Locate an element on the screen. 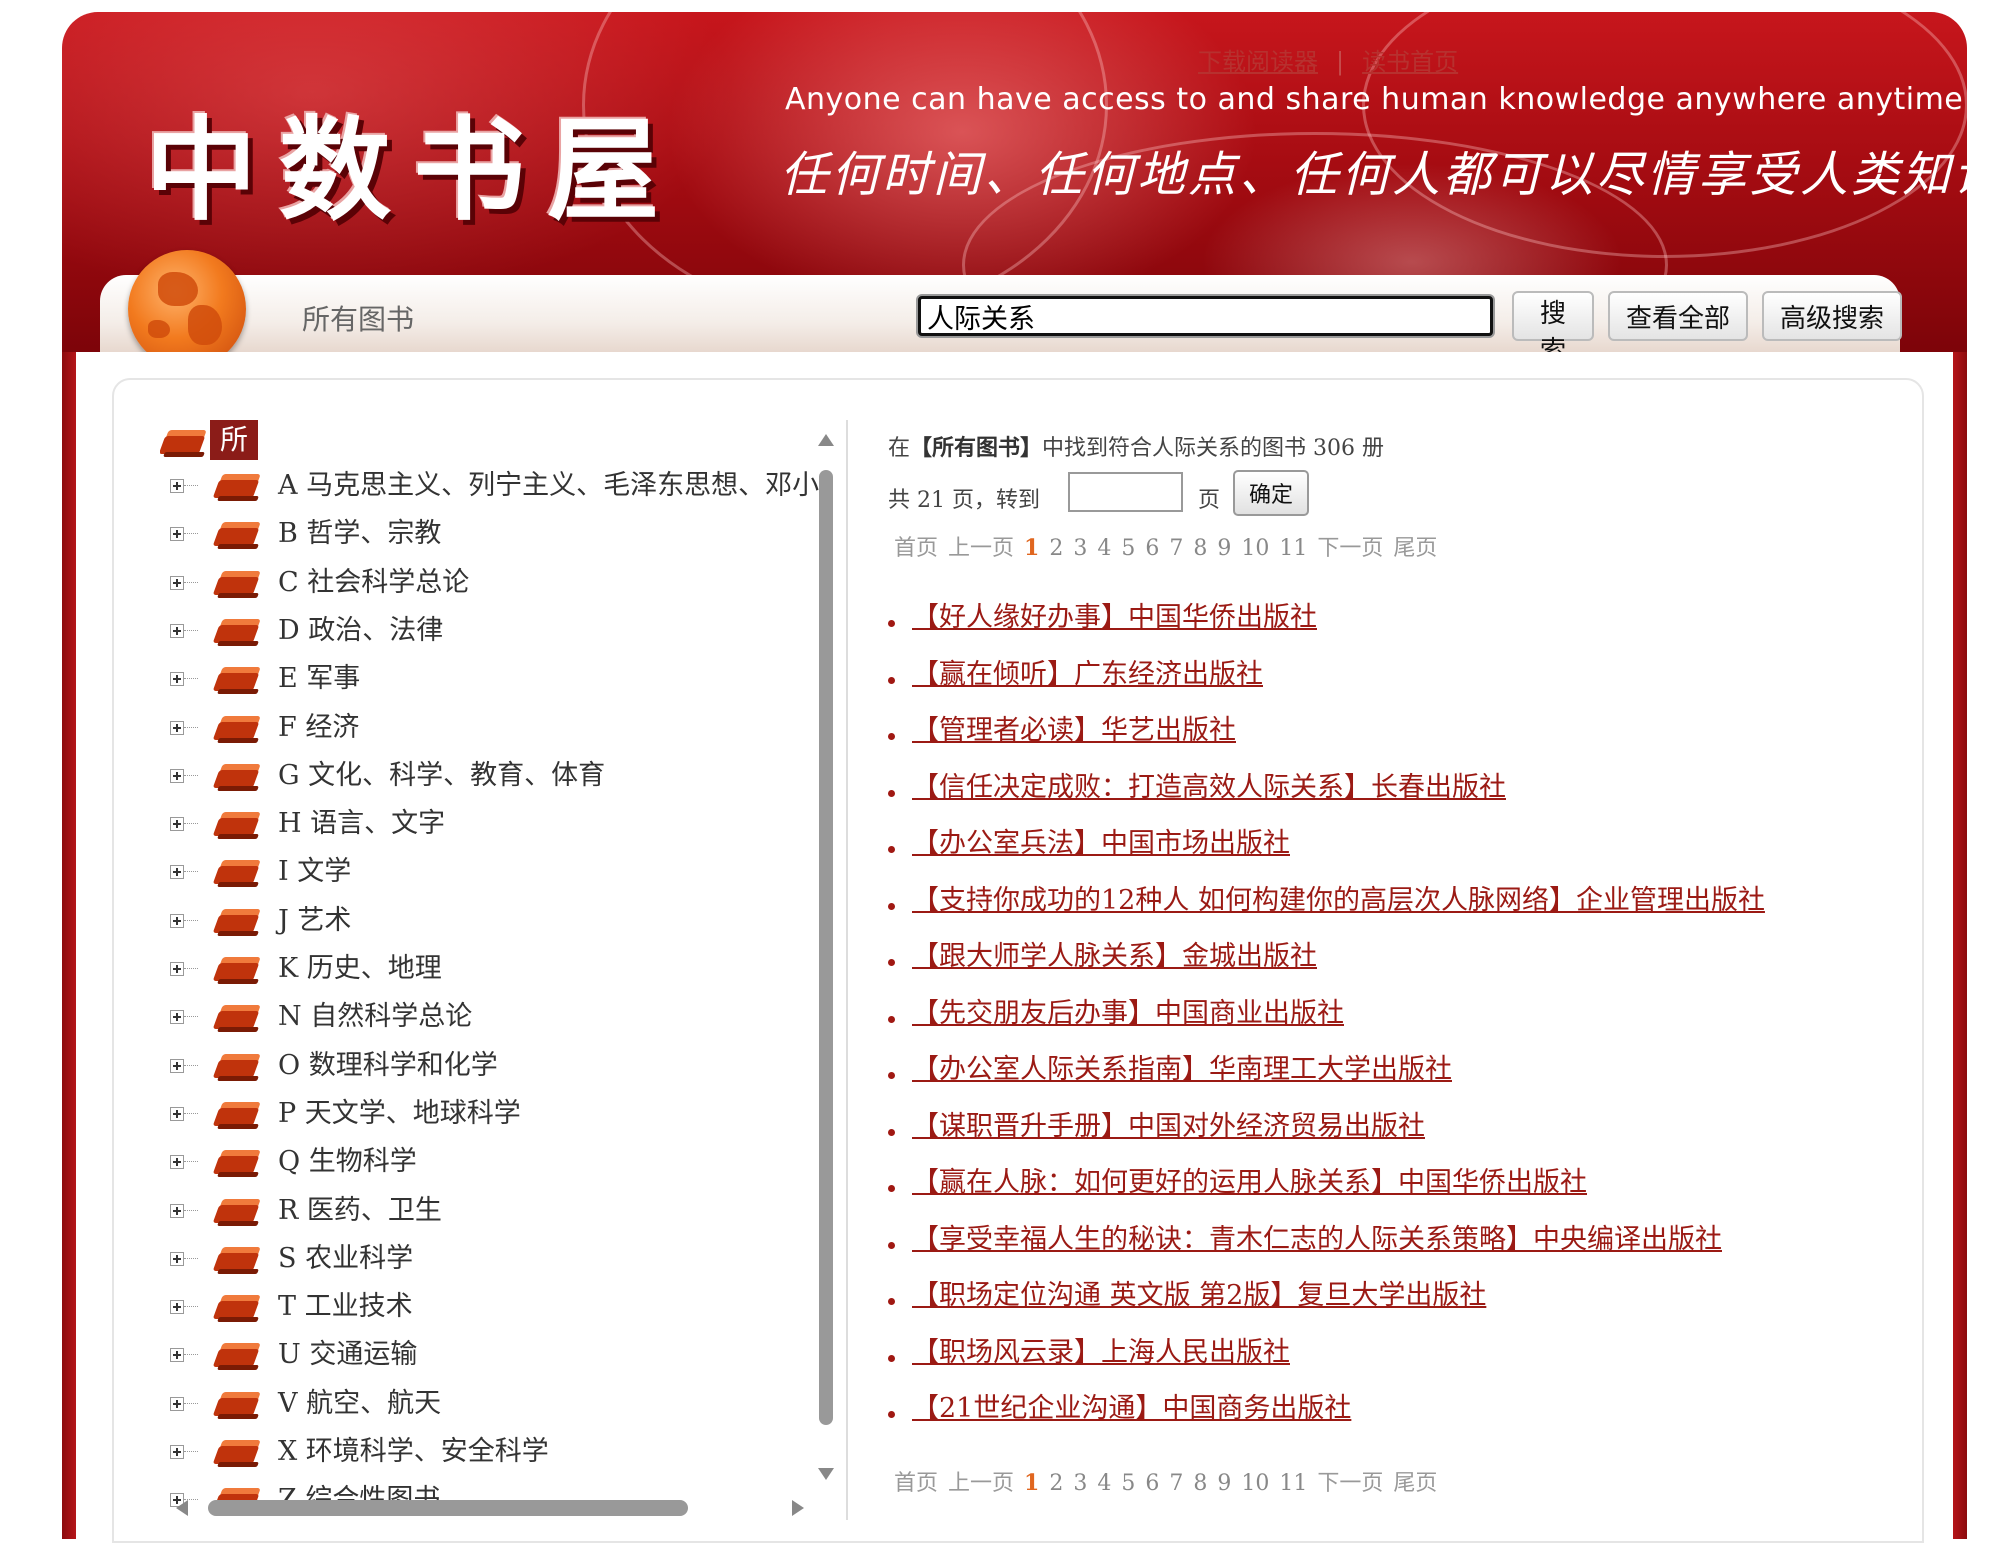 The width and height of the screenshot is (2011, 1543). book-link: 【先交朋友后办事】中国商业出版社 is located at coordinates (1128, 1013).